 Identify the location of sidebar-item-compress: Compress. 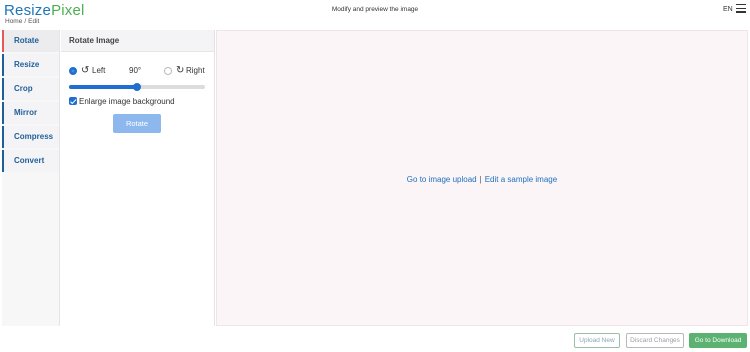
(30, 137).